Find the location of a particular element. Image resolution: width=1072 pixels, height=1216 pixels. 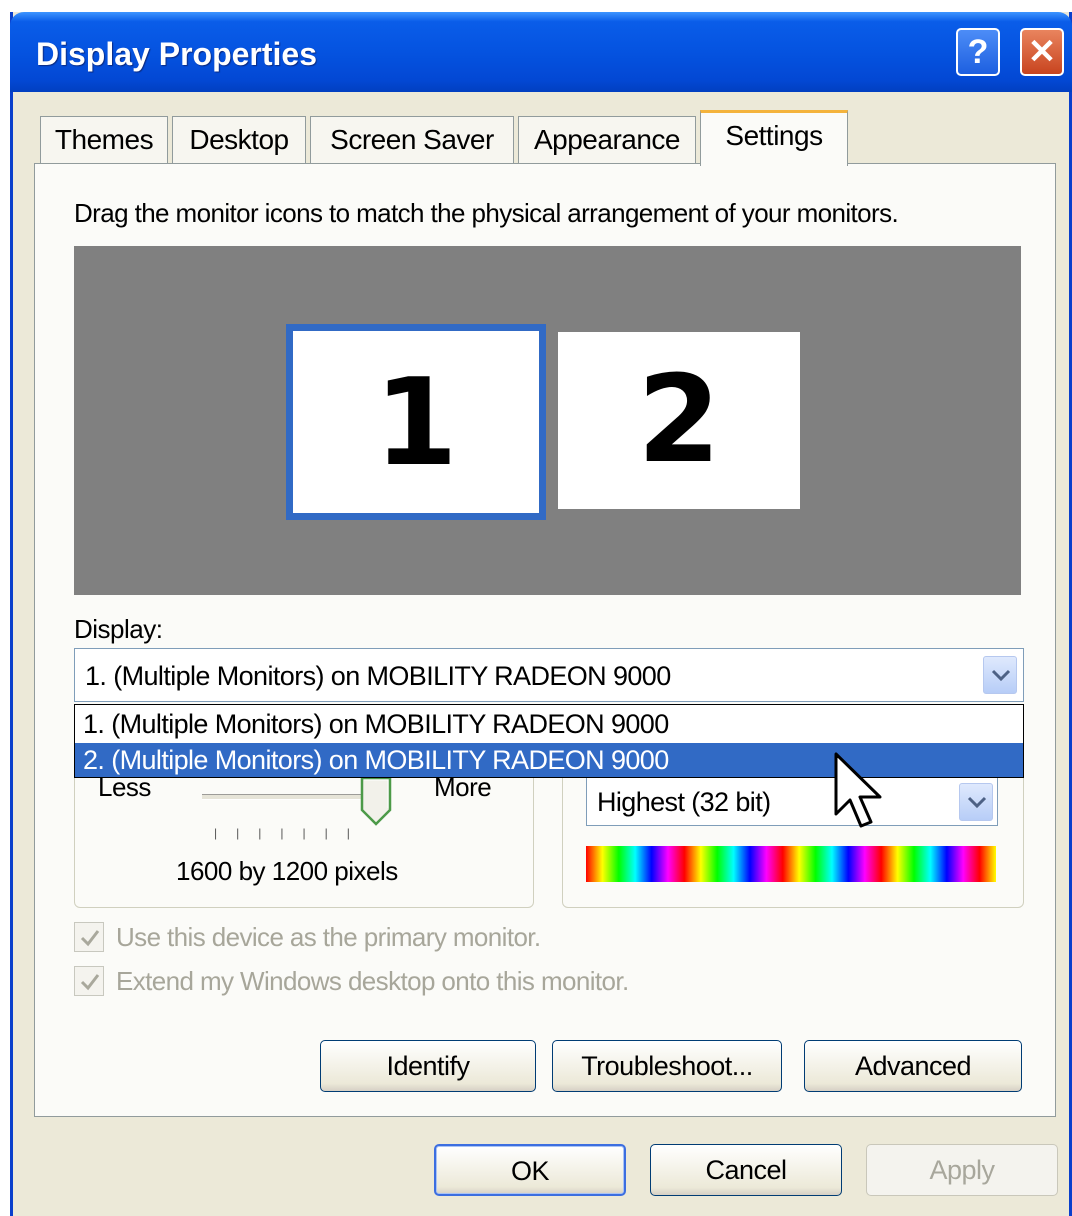

color-quality-select: Highest (32 bit) is located at coordinates (792, 801).